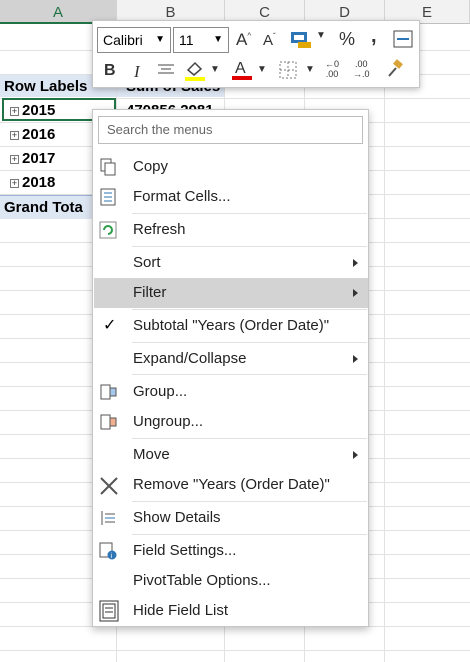 Image resolution: width=470 pixels, height=662 pixels. I want to click on font-color-icon: A, so click(242, 72).